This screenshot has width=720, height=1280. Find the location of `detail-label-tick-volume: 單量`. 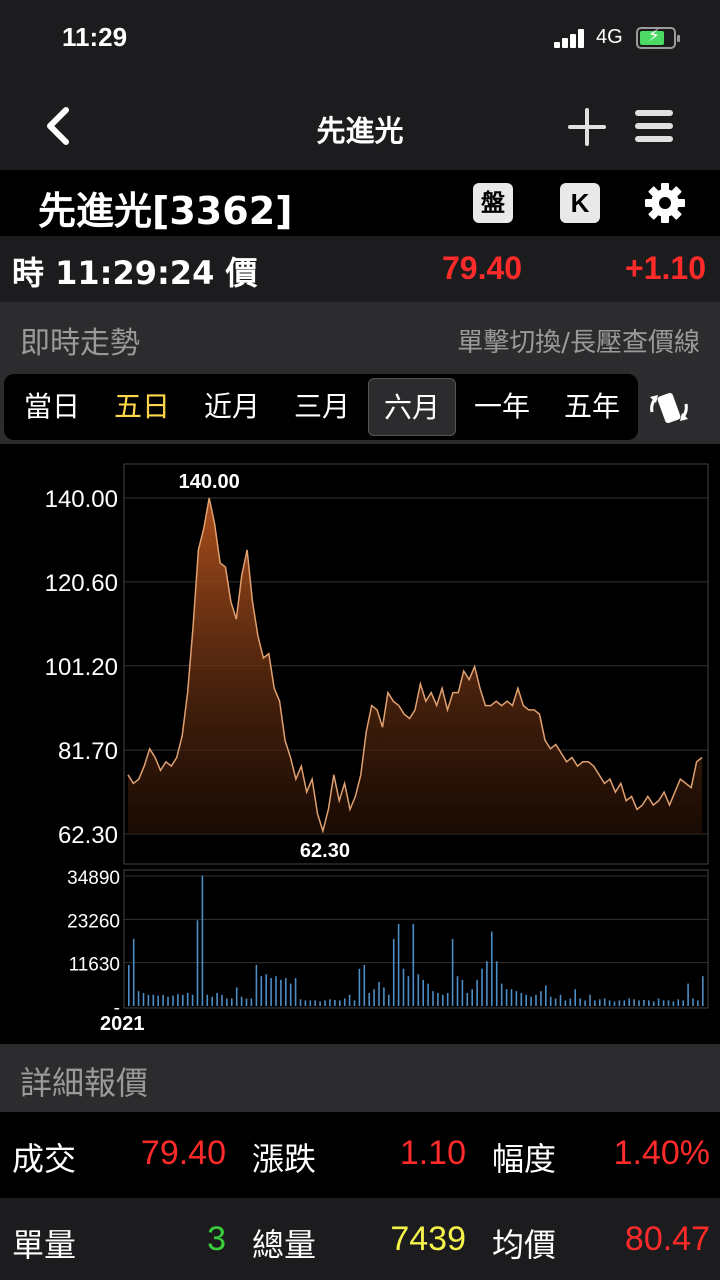

detail-label-tick-volume: 單量 is located at coordinates (44, 1245).